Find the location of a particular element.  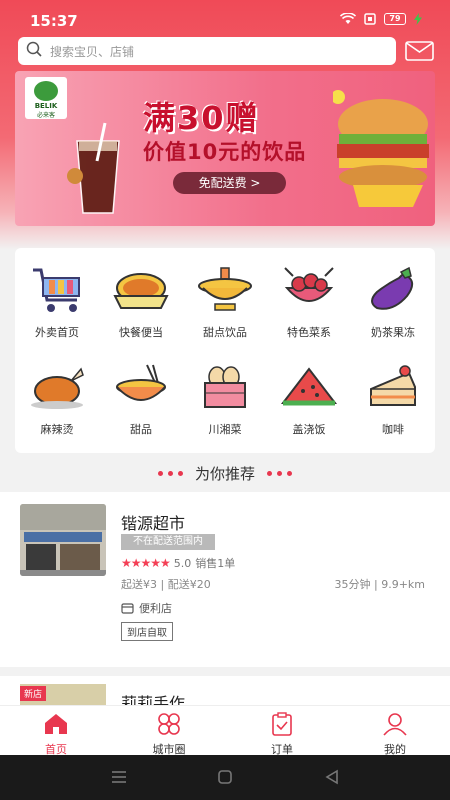

tab-profile: 我的 is located at coordinates (395, 734).